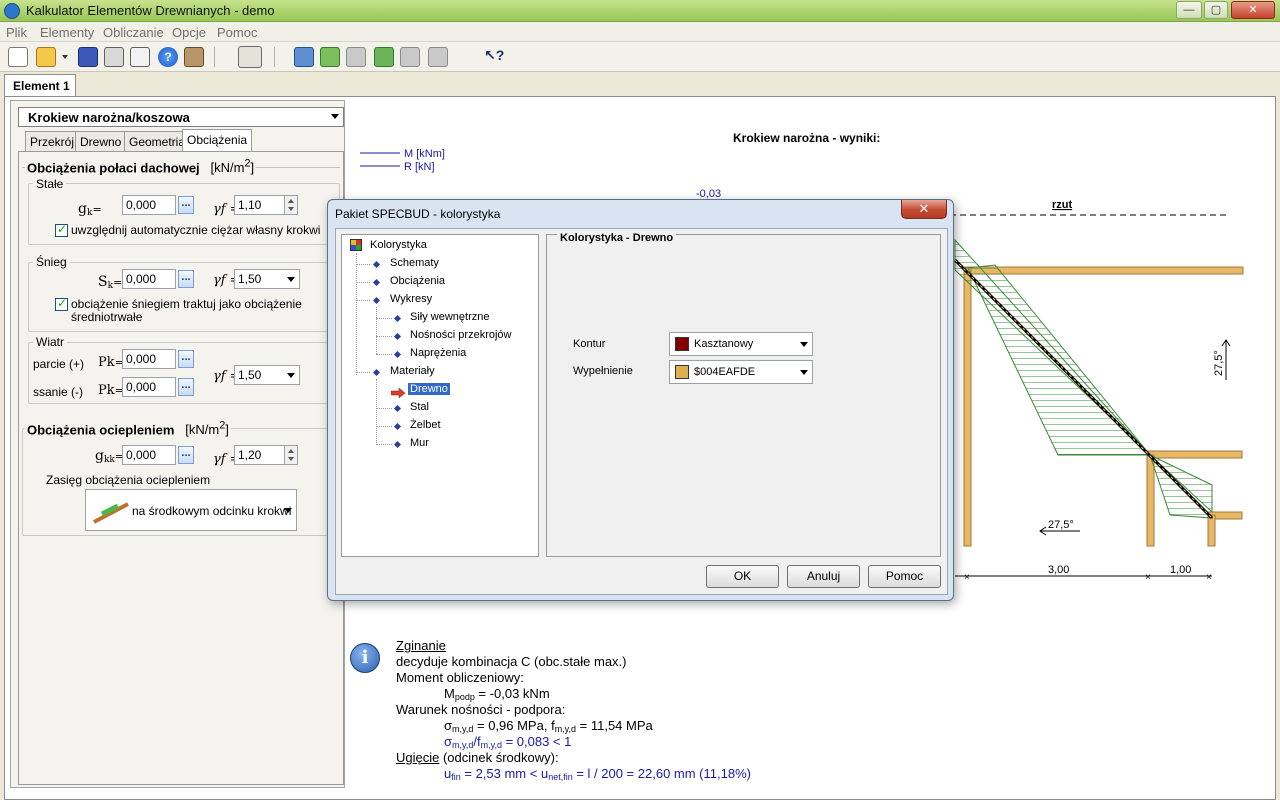 Image resolution: width=1280 pixels, height=800 pixels. What do you see at coordinates (291, 205) in the screenshot?
I see `gamma-dead-spinner` at bounding box center [291, 205].